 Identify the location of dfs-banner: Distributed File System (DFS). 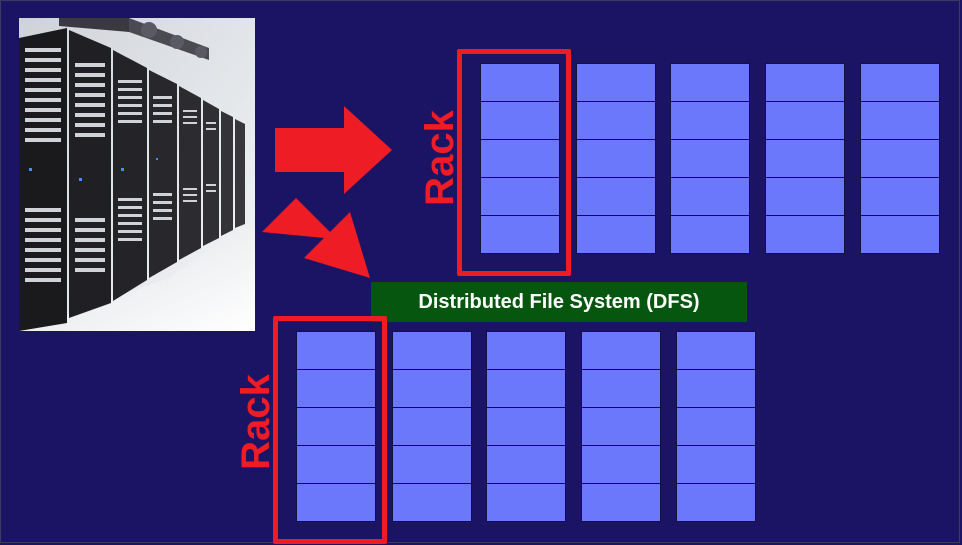
(559, 302).